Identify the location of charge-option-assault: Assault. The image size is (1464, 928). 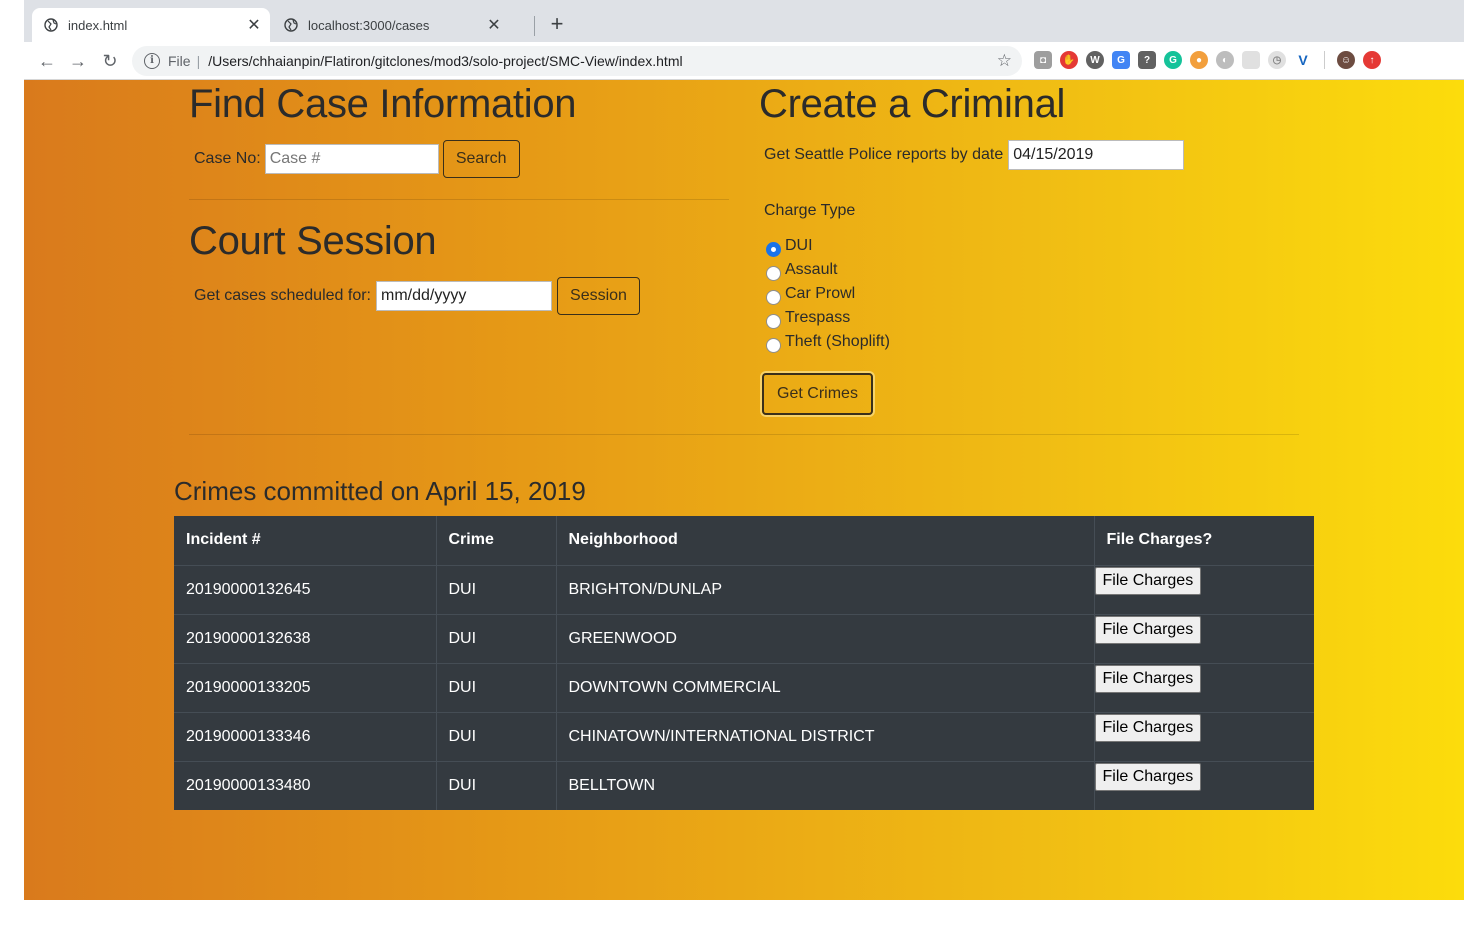
(828, 270).